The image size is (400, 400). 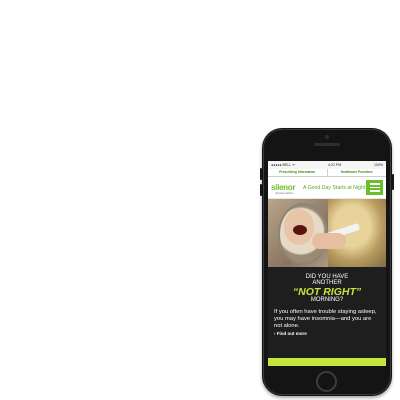 I want to click on hero-image, so click(x=327, y=233).